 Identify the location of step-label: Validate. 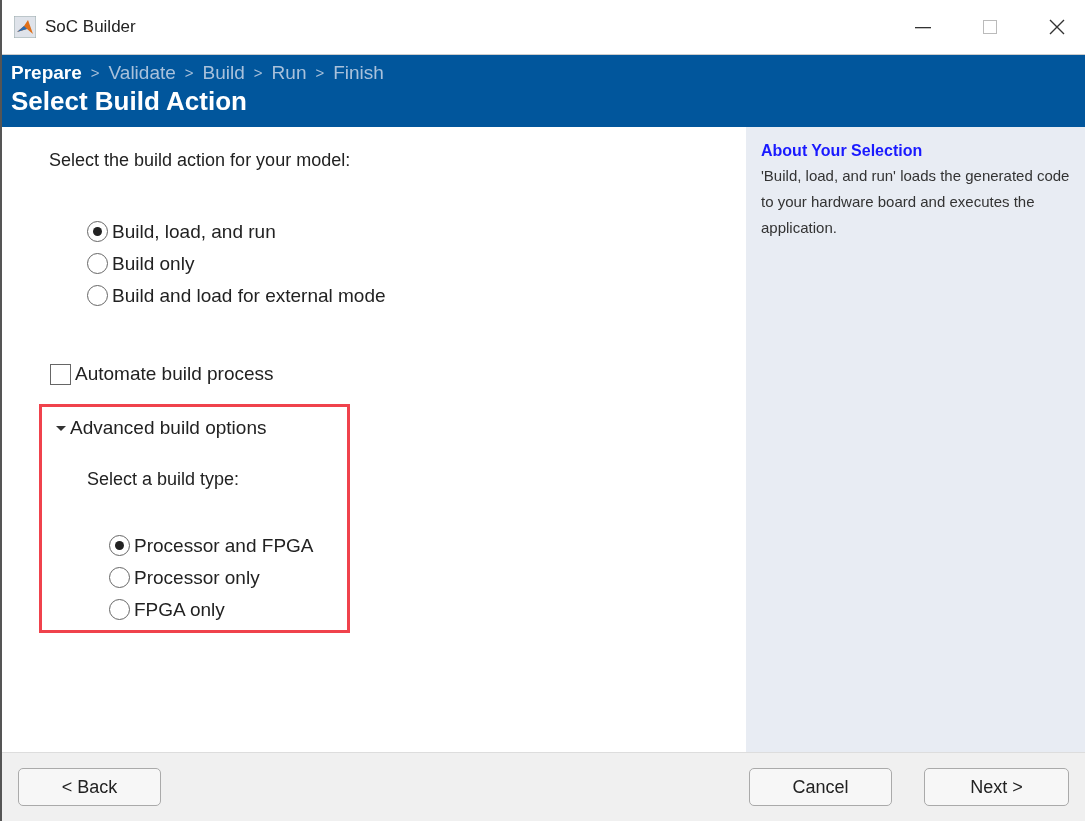
(142, 73).